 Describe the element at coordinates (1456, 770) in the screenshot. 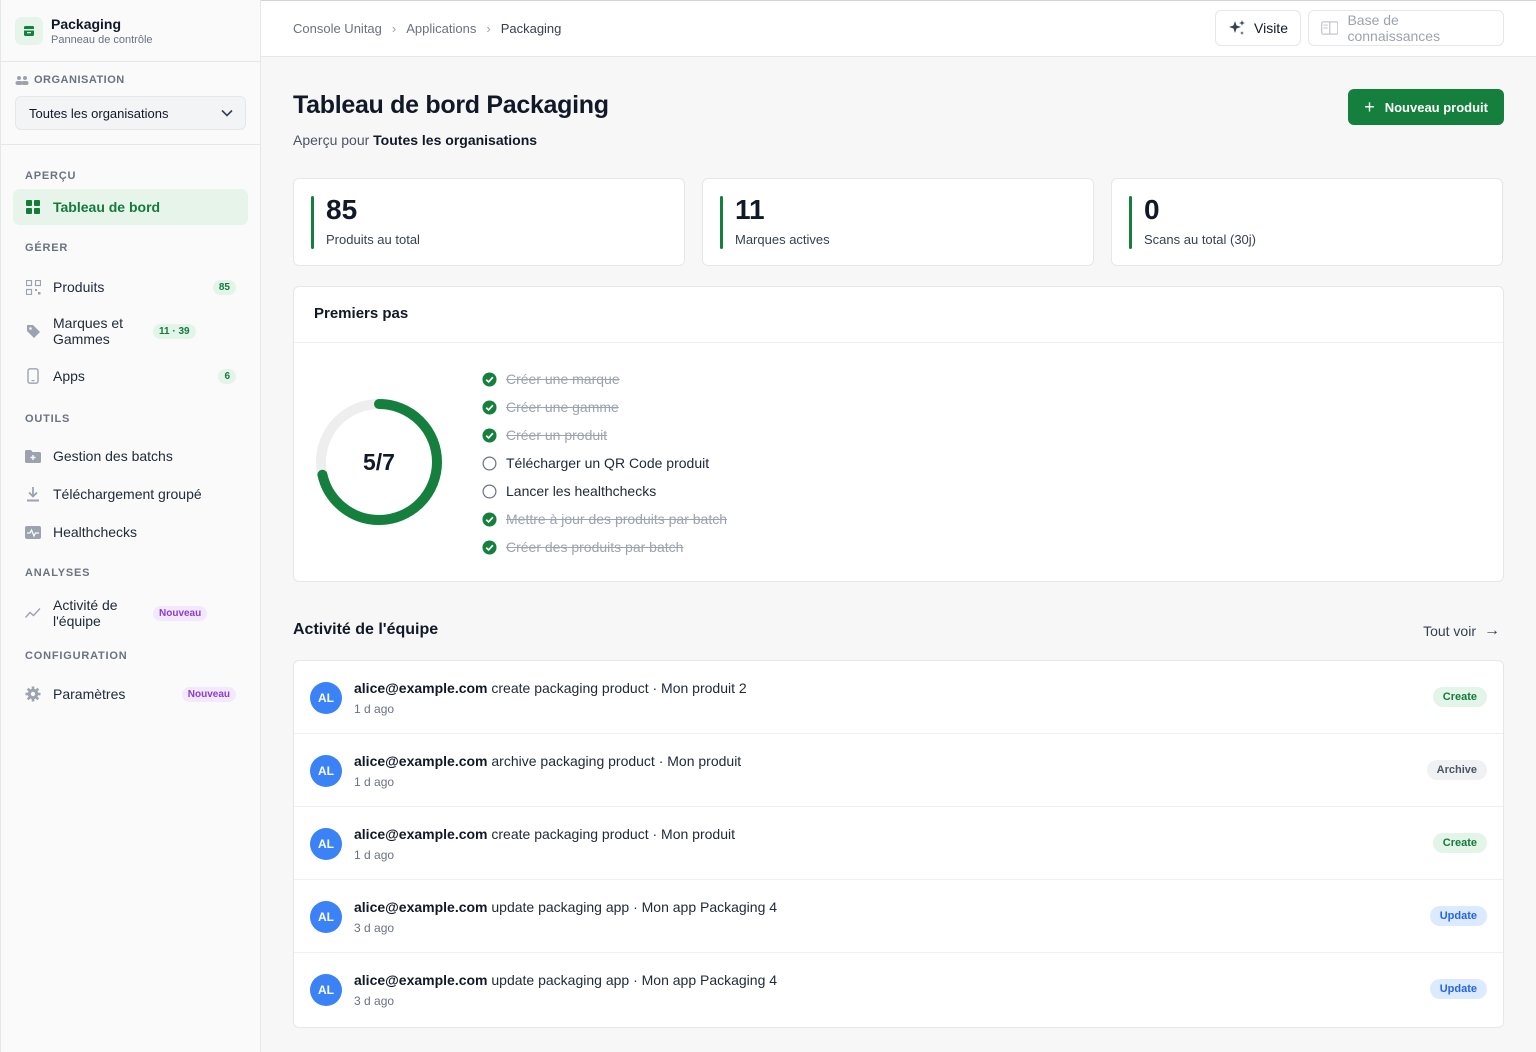

I see `action-tag: Archive` at that location.